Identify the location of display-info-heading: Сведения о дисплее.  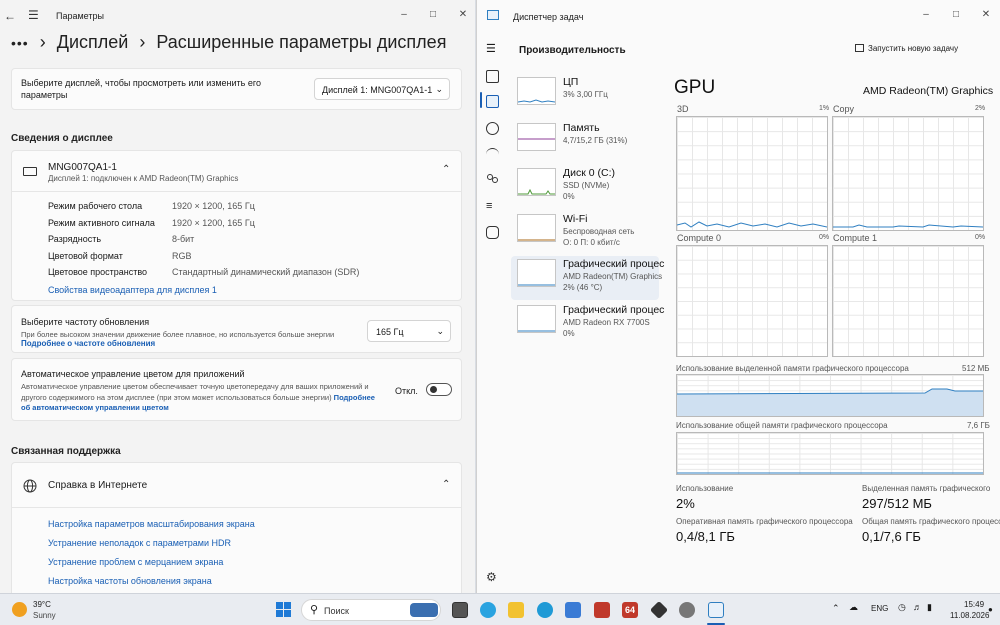
(62, 138).